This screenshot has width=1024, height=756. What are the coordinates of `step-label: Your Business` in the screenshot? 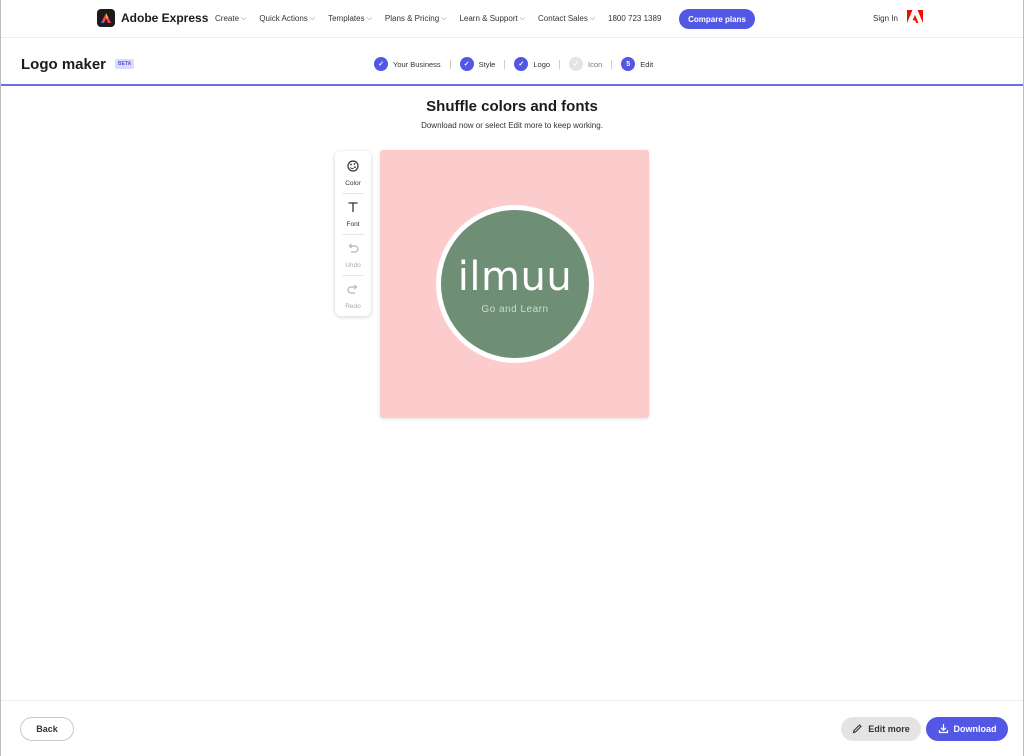 It's located at (417, 64).